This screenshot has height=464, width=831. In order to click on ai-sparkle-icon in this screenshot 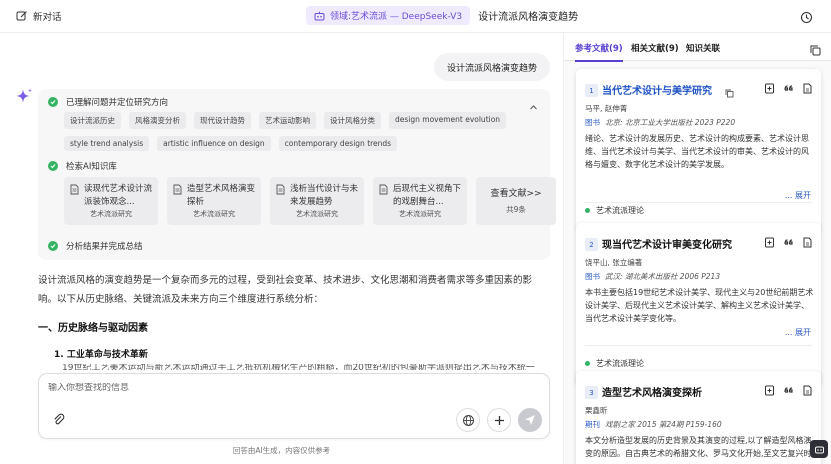, I will do `click(24, 95)`.